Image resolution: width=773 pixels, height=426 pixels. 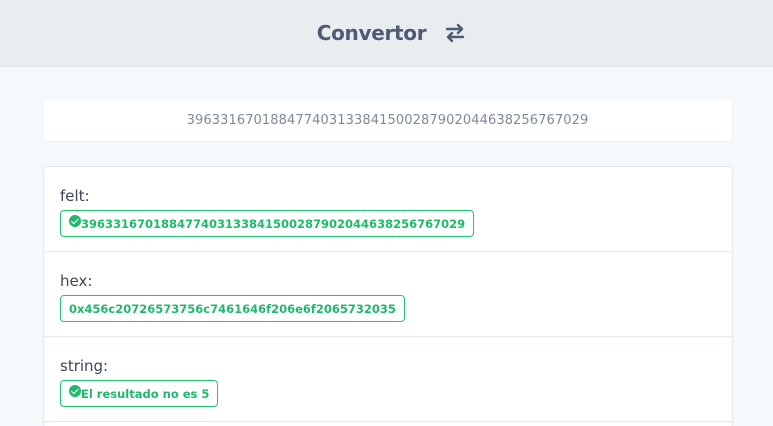 I want to click on result-value: El resultado no es 5, so click(x=145, y=393).